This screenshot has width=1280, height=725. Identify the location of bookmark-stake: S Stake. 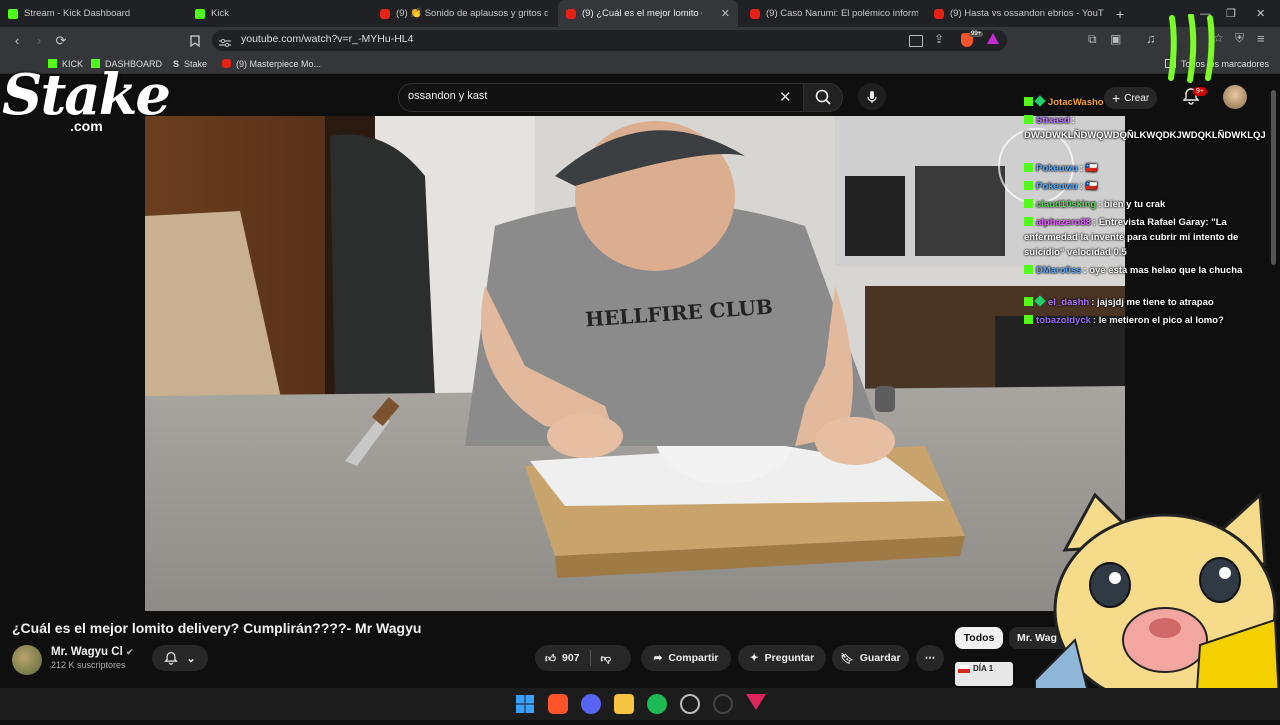
(190, 63).